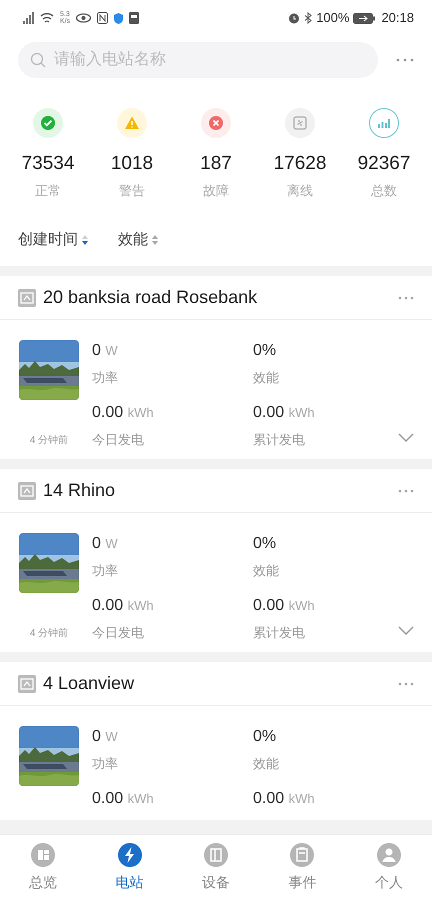  I want to click on nav-tab: 事件, so click(302, 867).